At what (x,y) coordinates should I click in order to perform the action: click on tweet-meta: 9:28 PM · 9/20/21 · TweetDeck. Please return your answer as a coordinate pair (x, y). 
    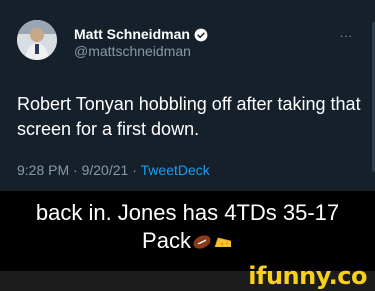
    Looking at the image, I should click on (113, 170).